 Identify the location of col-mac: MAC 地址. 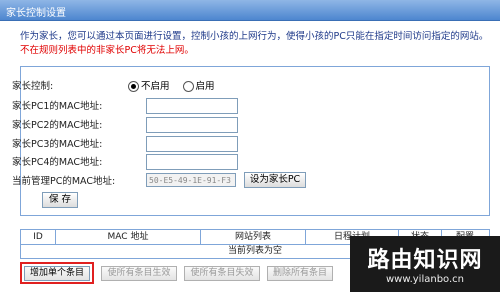
(128, 237).